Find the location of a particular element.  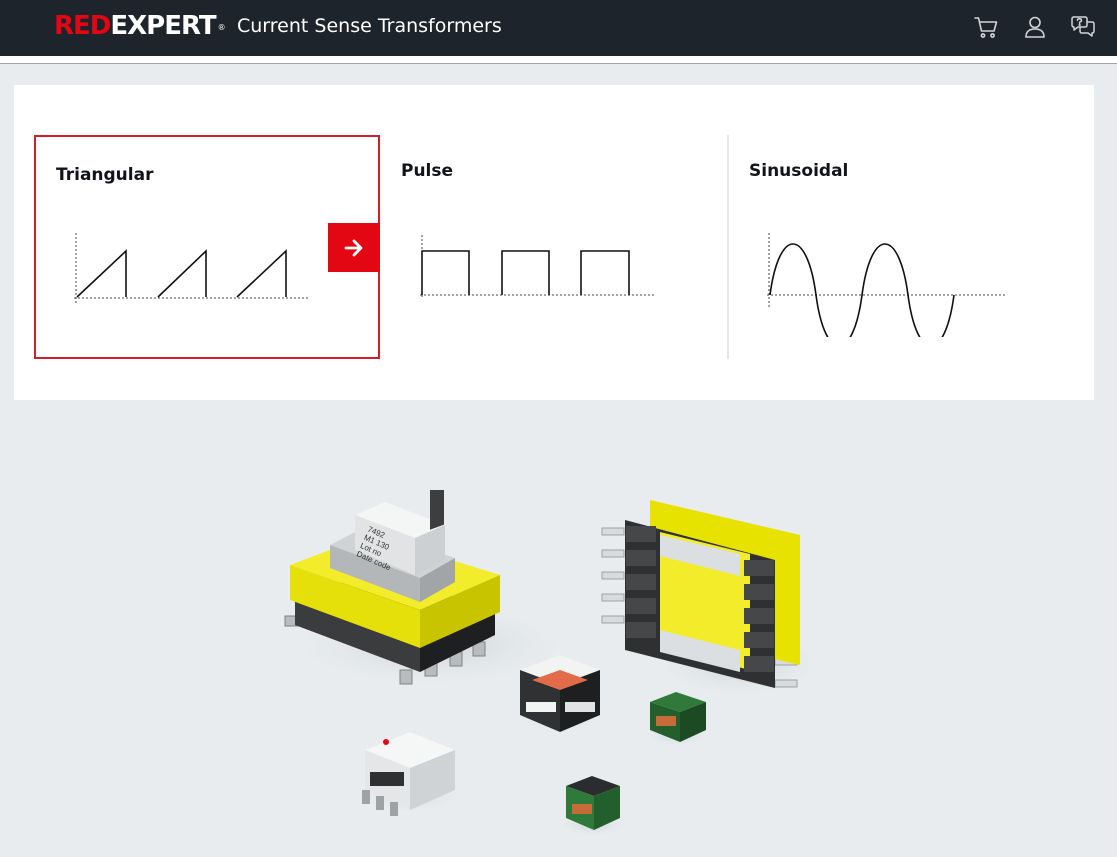

cart-icon is located at coordinates (986, 27).